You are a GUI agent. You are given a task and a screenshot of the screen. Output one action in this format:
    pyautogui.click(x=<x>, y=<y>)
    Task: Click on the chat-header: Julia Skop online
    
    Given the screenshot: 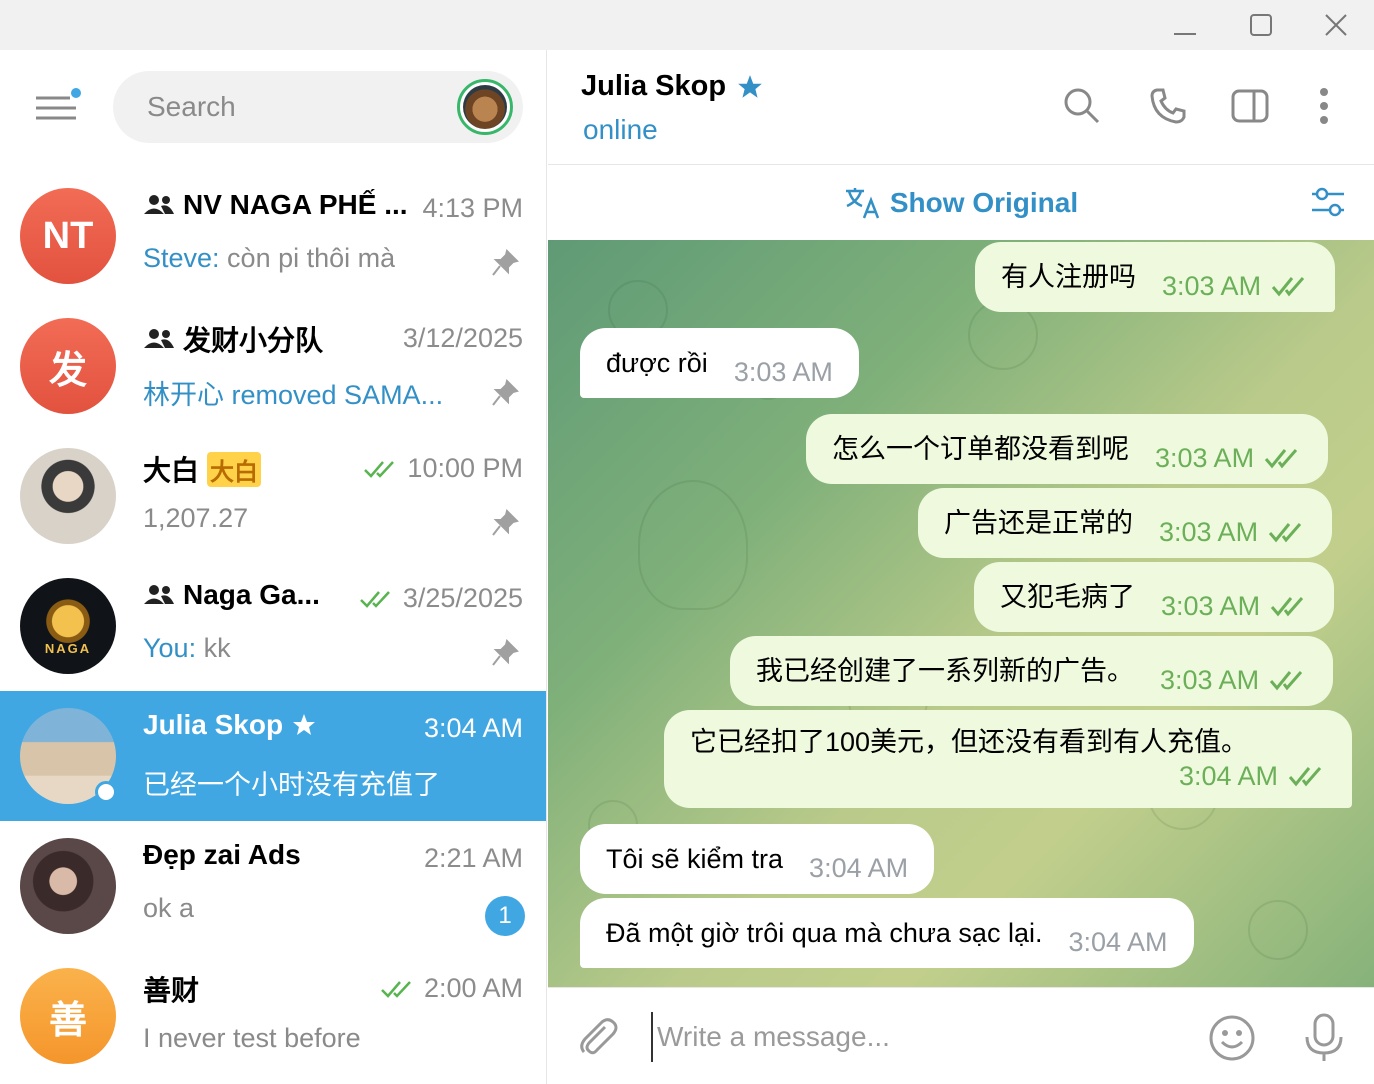 What is the action you would take?
    pyautogui.click(x=961, y=107)
    